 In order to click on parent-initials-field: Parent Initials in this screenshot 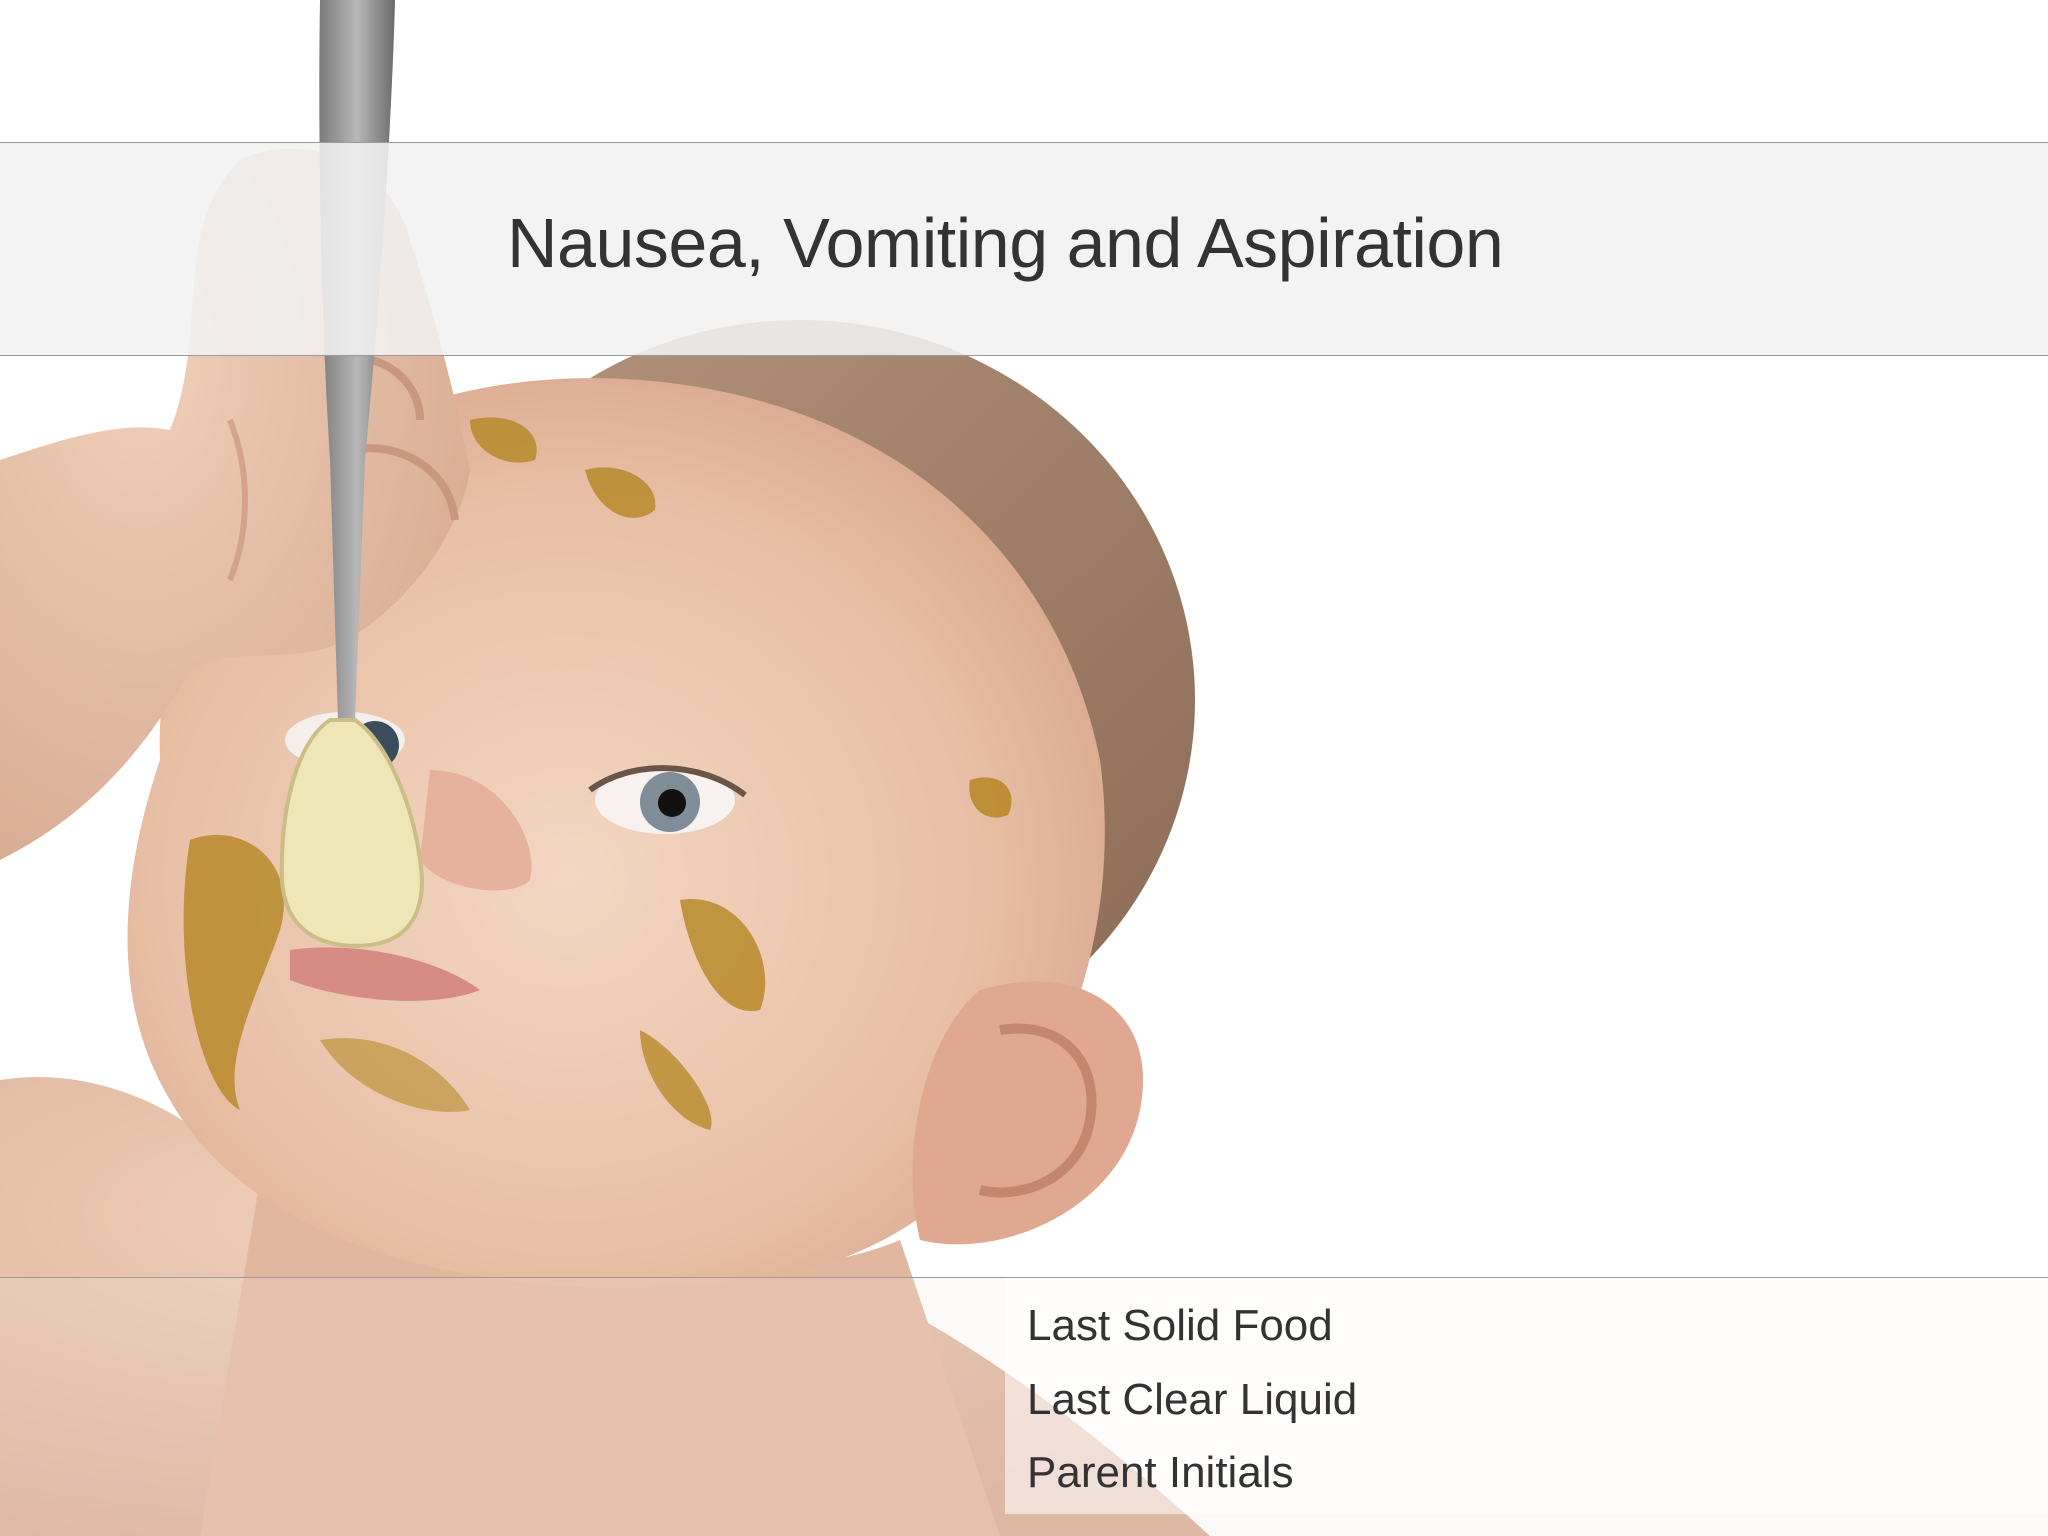, I will do `click(1327, 1473)`.